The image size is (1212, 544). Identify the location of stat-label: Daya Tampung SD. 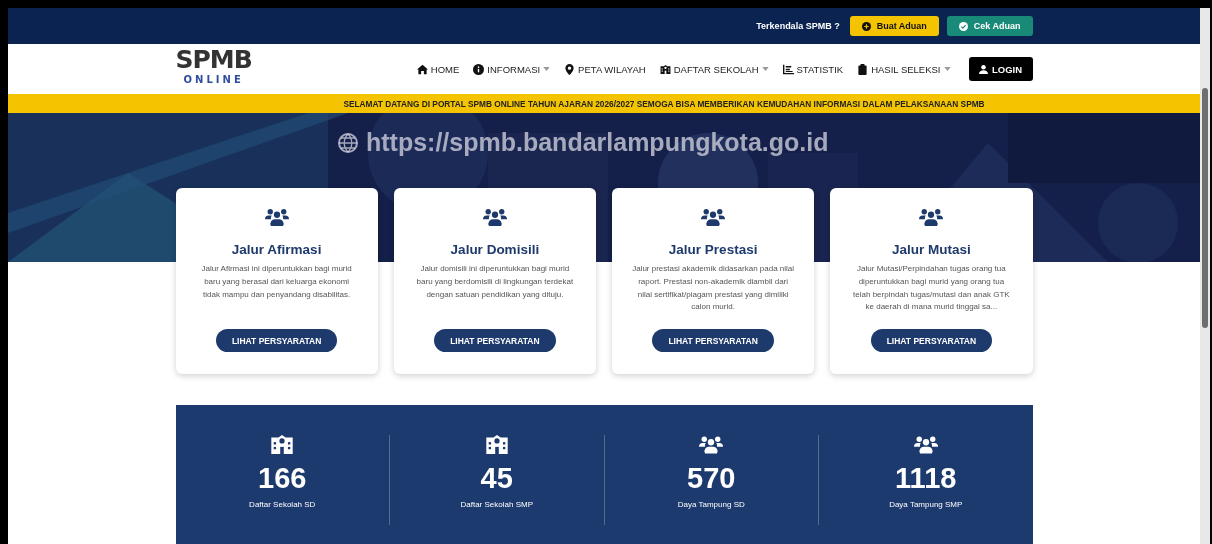
(711, 504).